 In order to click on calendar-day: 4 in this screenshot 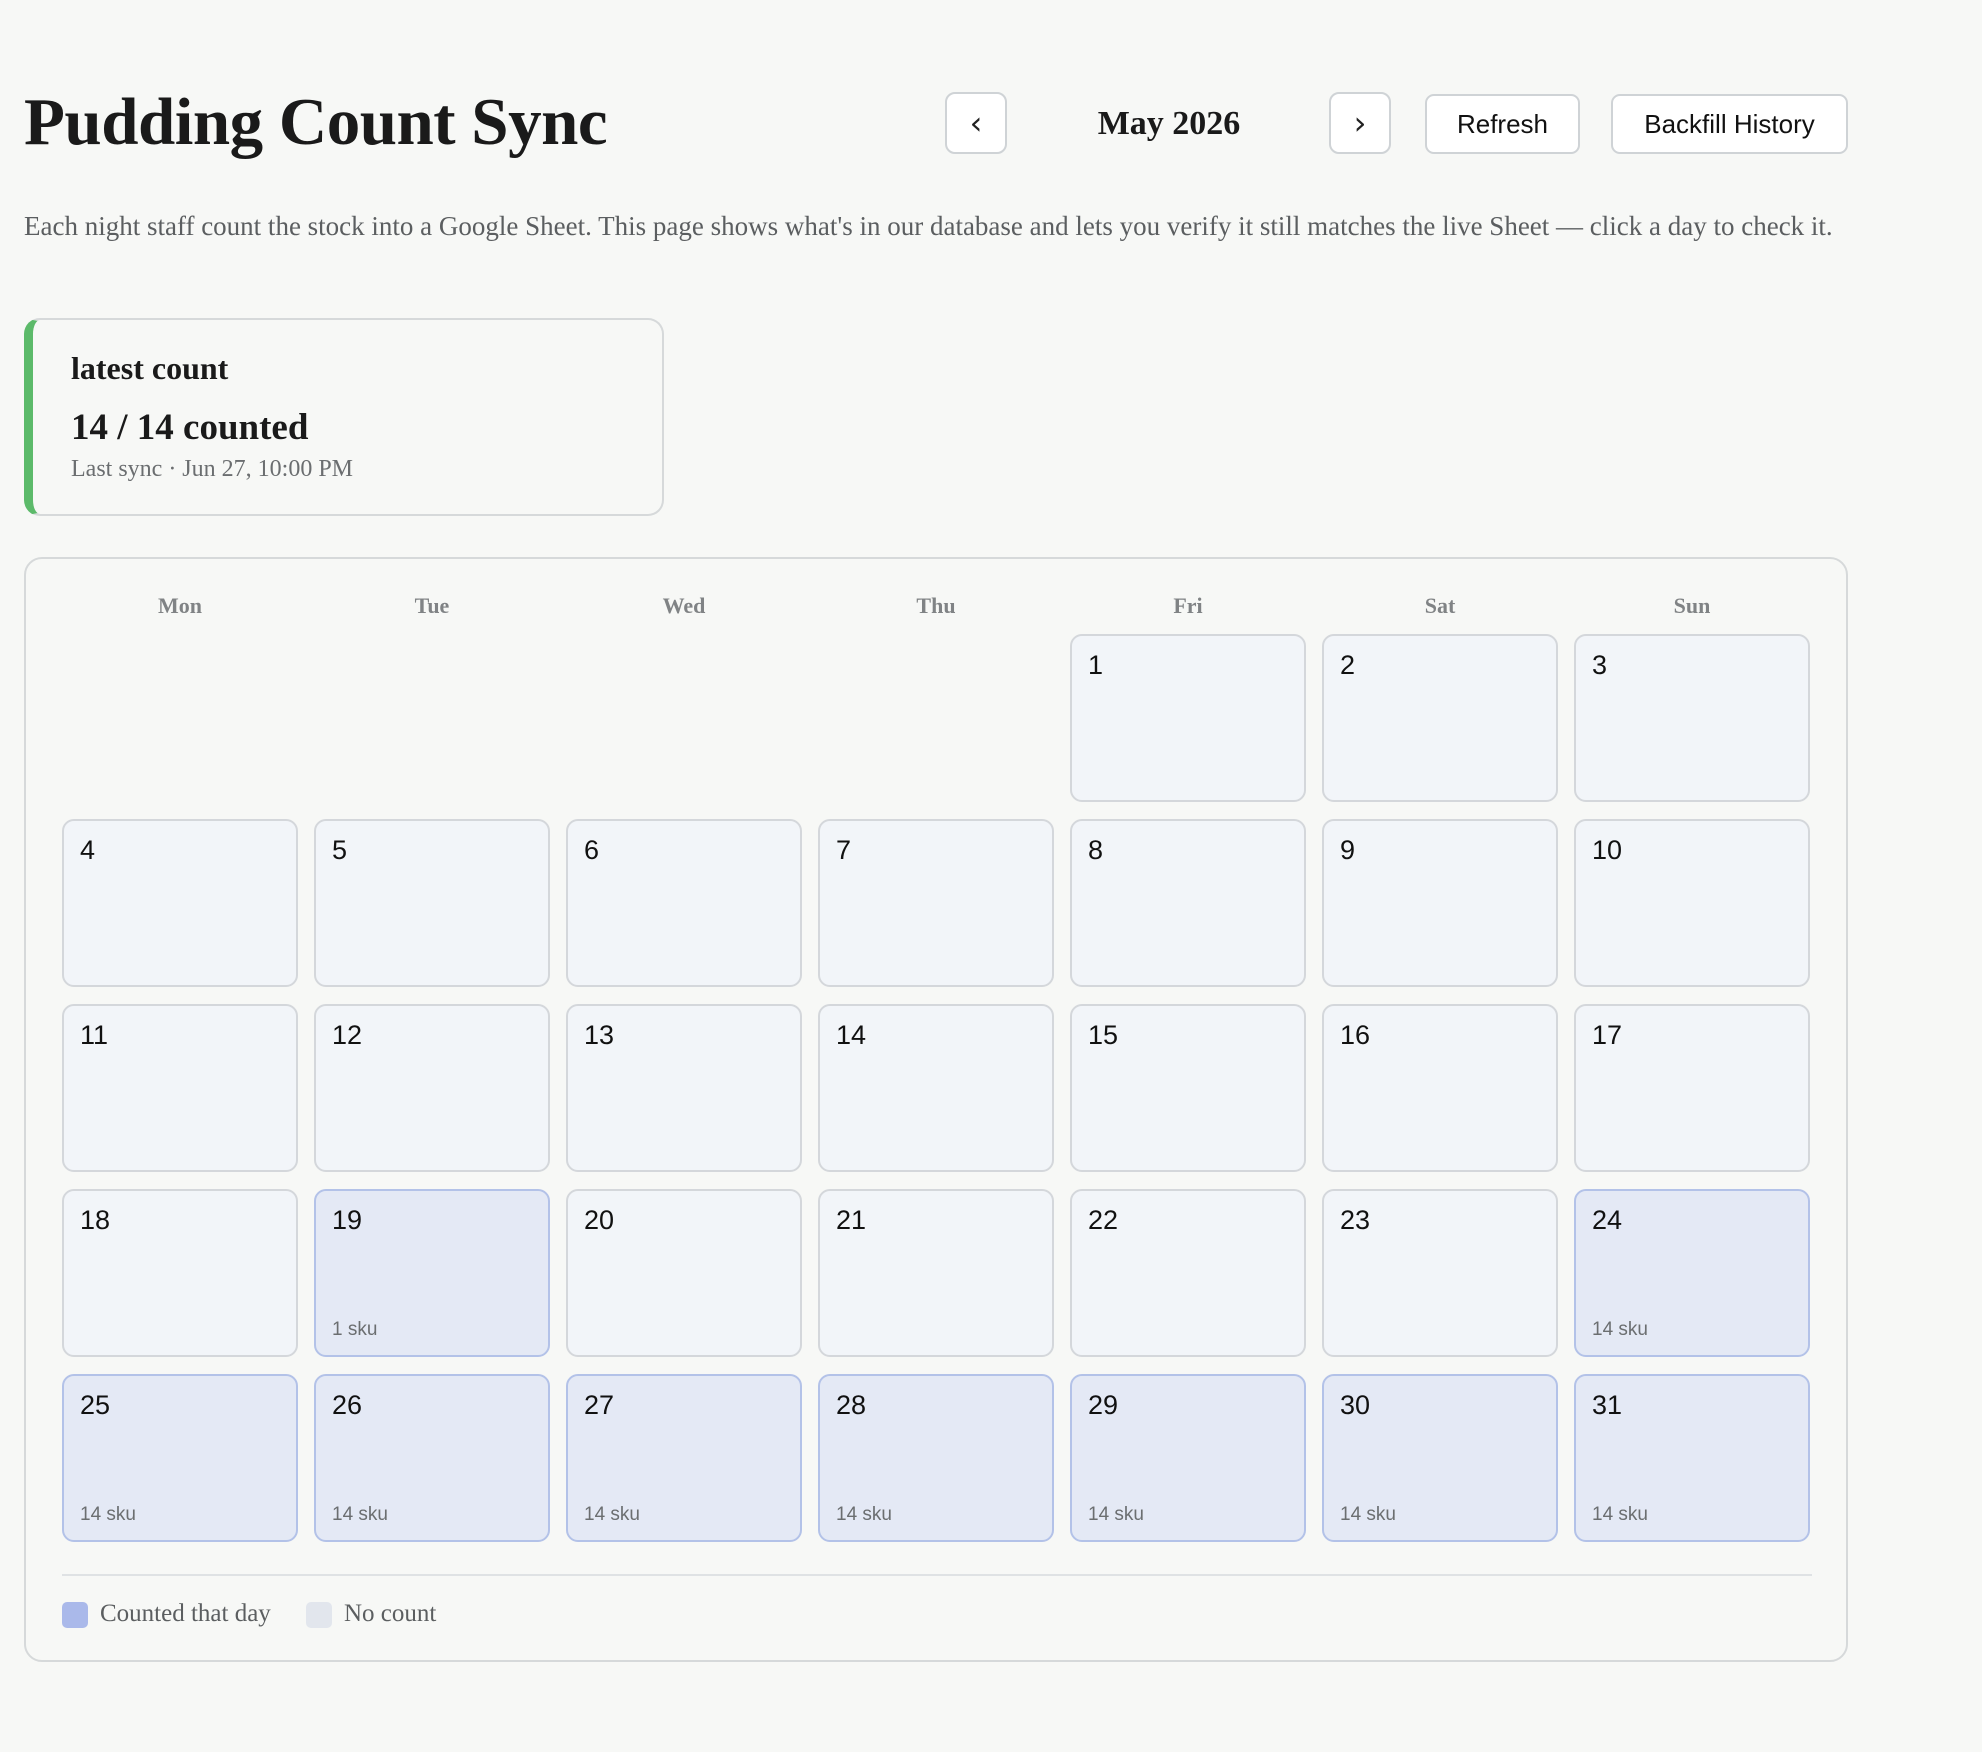, I will do `click(180, 903)`.